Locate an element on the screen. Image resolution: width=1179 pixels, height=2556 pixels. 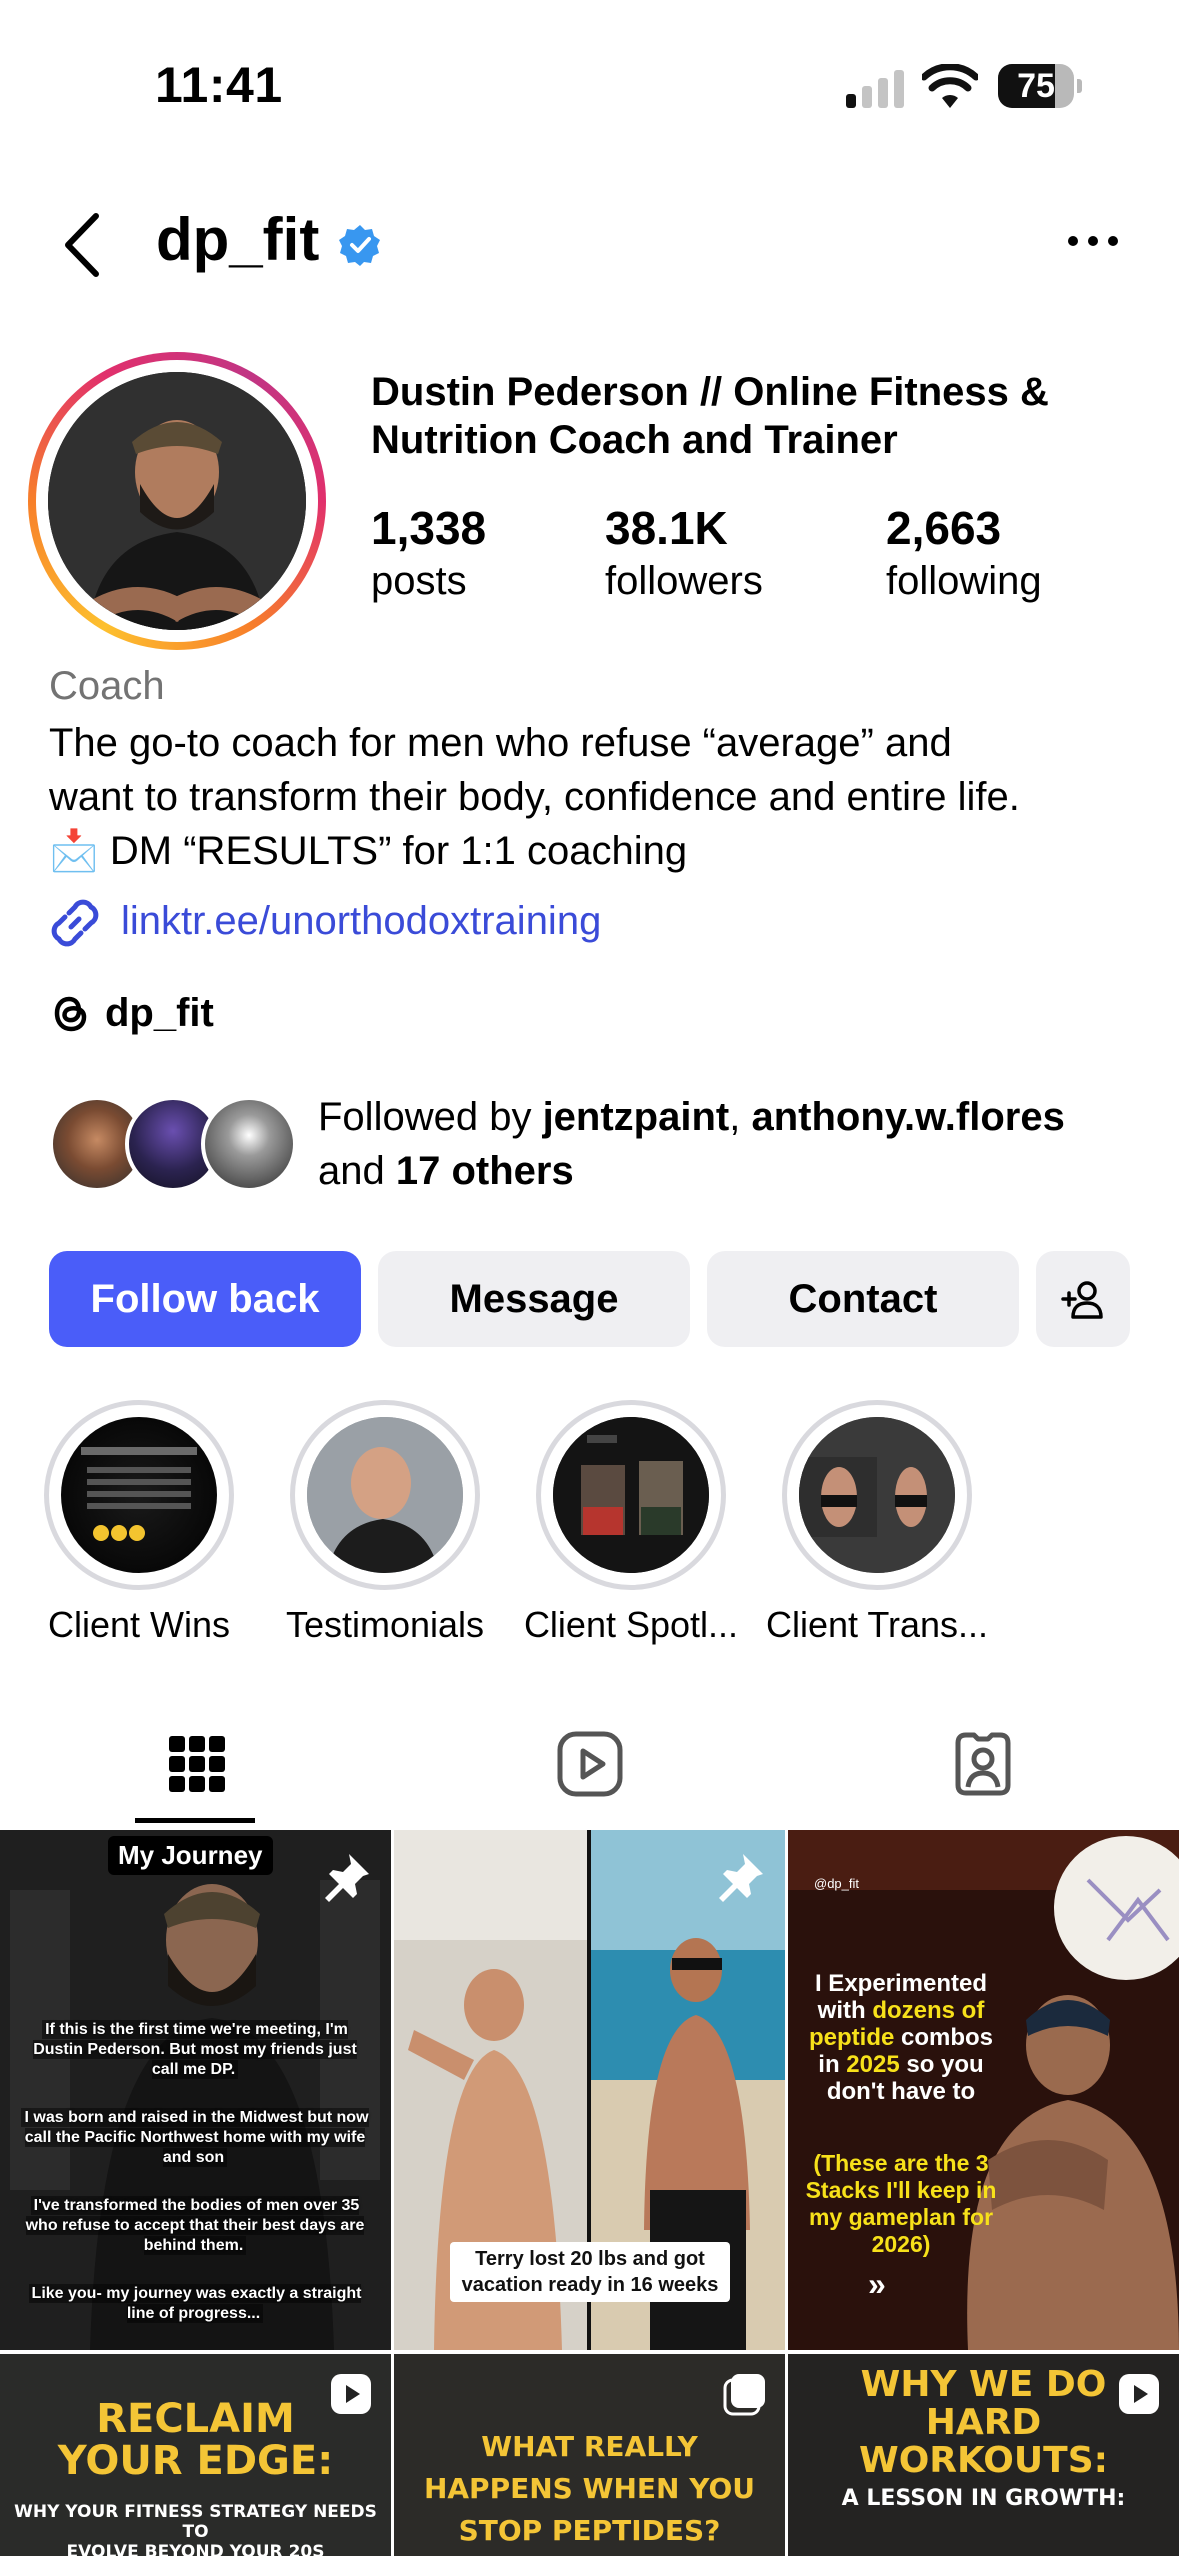
page-title-username: dp_fit is located at coordinates (238, 239).